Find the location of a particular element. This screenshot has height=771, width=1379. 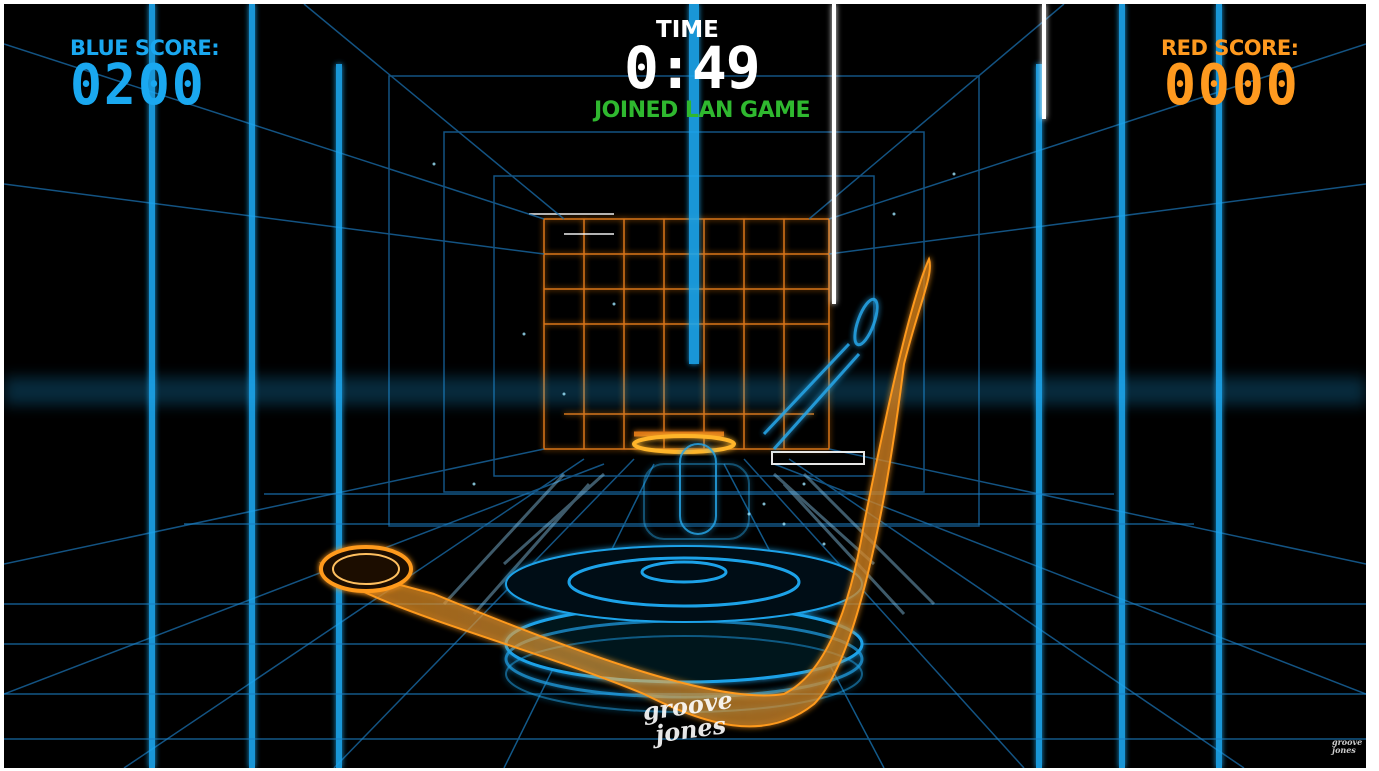

groove-jones-logo: groove jones is located at coordinates (687, 716).